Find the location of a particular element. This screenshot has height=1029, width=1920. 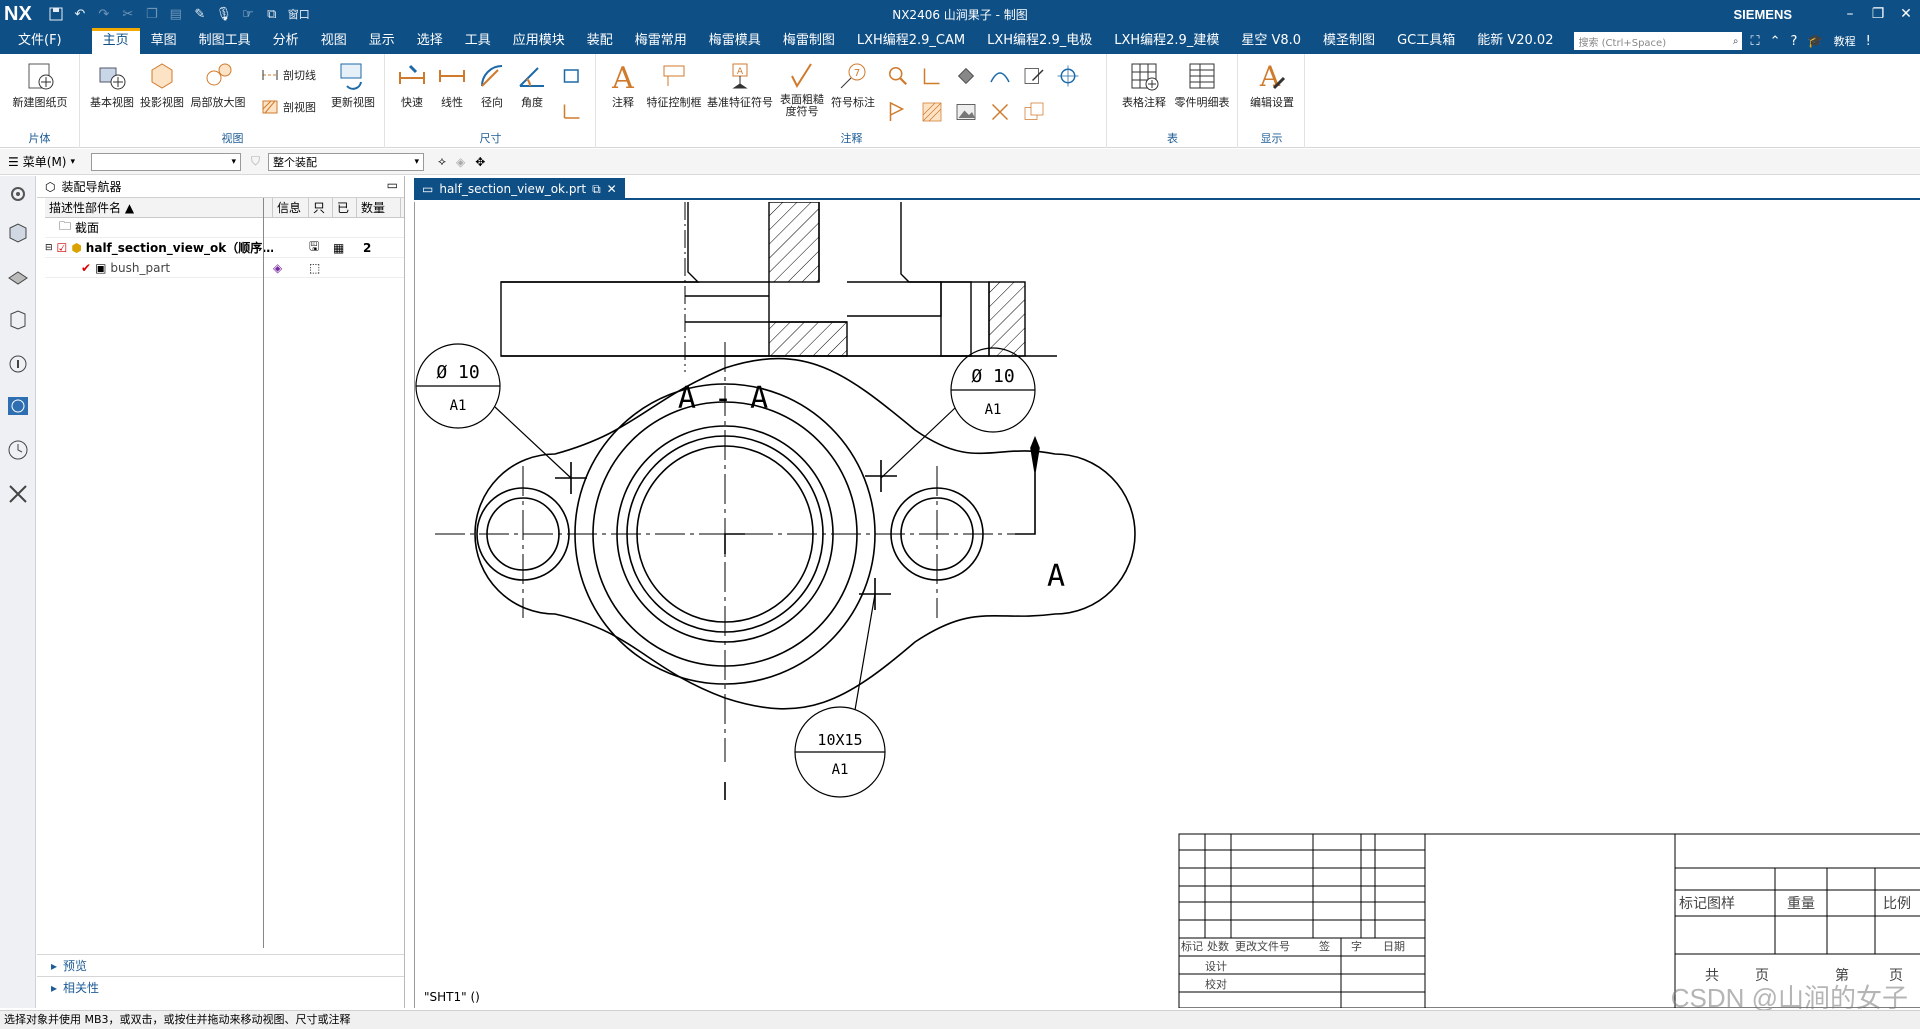

column-header-info: 信息 is located at coordinates (291, 207).